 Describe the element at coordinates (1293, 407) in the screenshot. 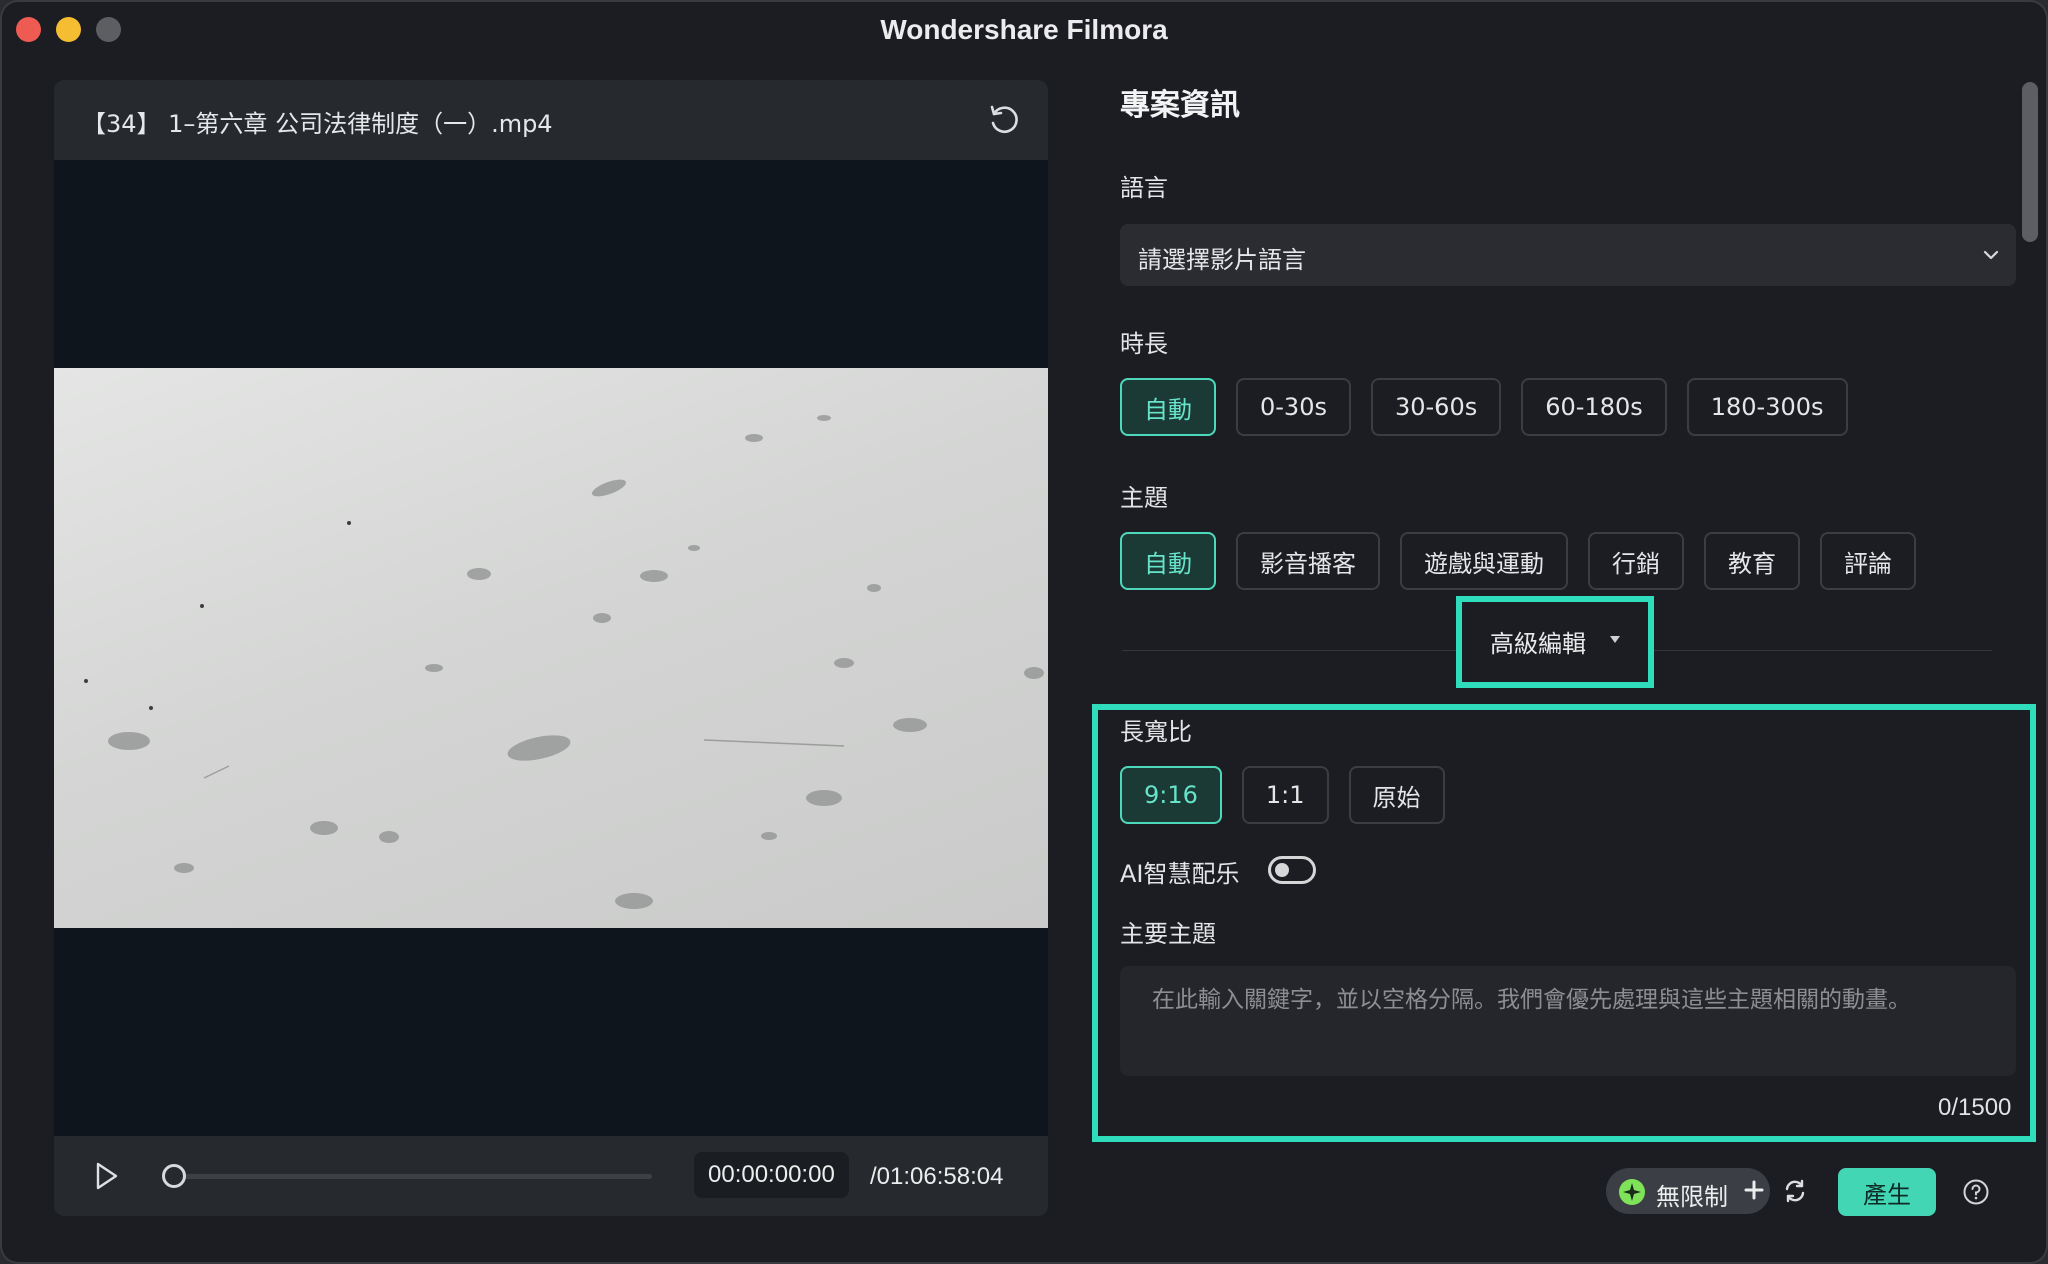

I see `duration-option-0-30s: 0-30s` at that location.